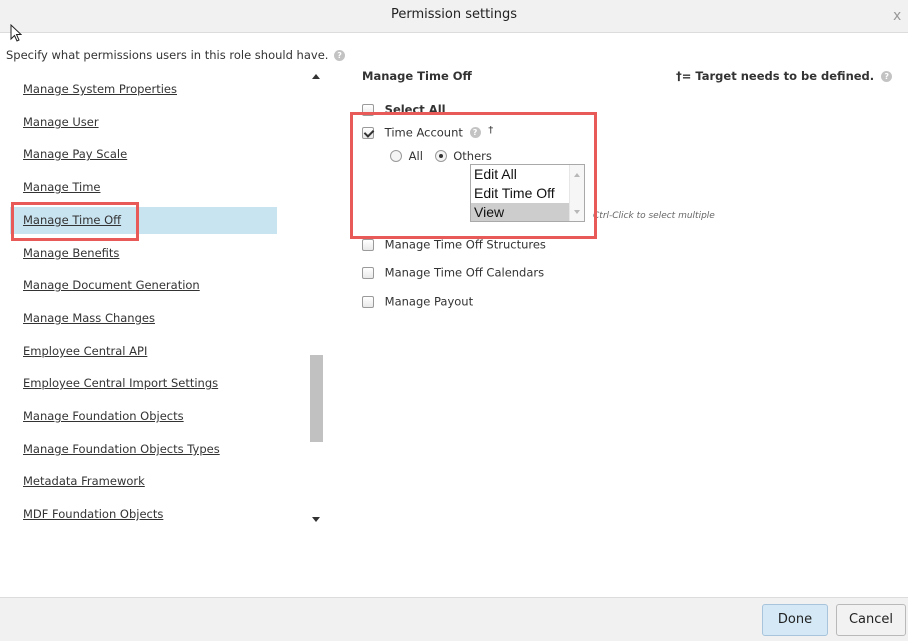 Image resolution: width=908 pixels, height=641 pixels. What do you see at coordinates (143, 89) in the screenshot?
I see `perm-item-manage-system-properties: Manage System Properties` at bounding box center [143, 89].